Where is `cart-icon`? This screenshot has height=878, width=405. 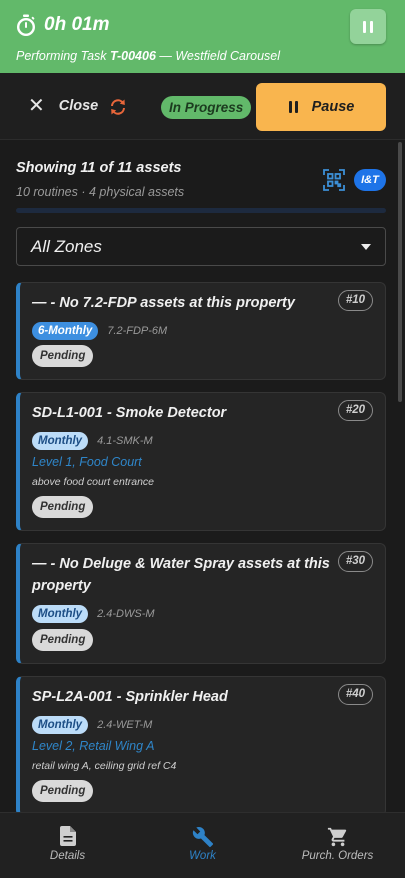 cart-icon is located at coordinates (336, 837).